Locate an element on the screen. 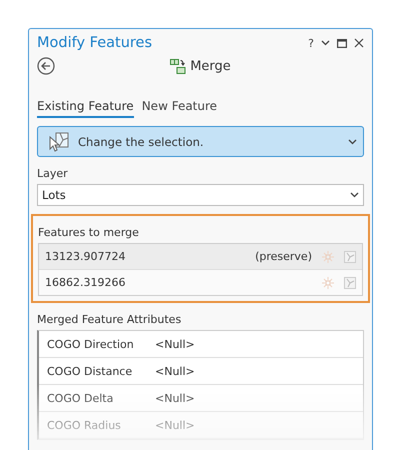 The width and height of the screenshot is (400, 450). attribute-name: COGO Direction is located at coordinates (91, 344).